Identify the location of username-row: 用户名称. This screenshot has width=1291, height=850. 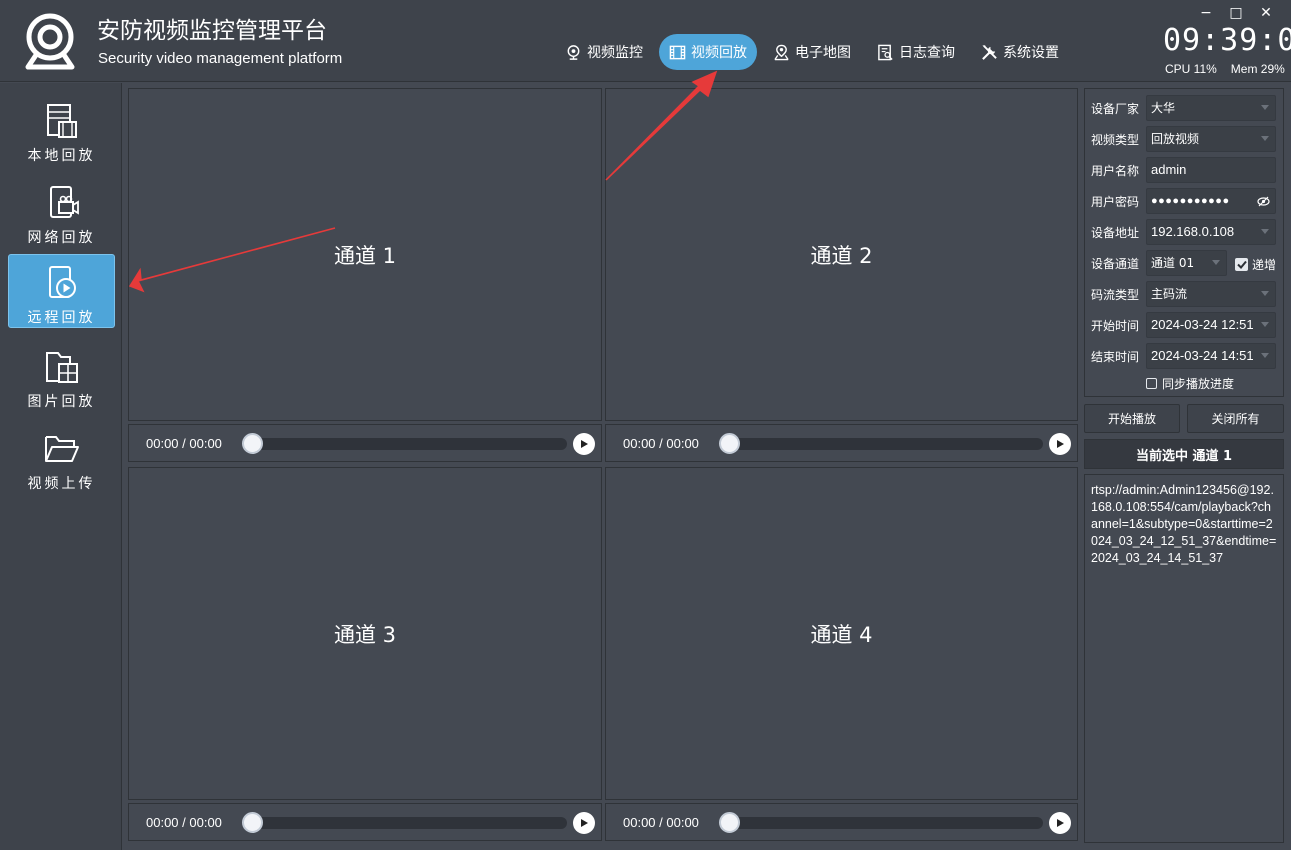
(1118, 170).